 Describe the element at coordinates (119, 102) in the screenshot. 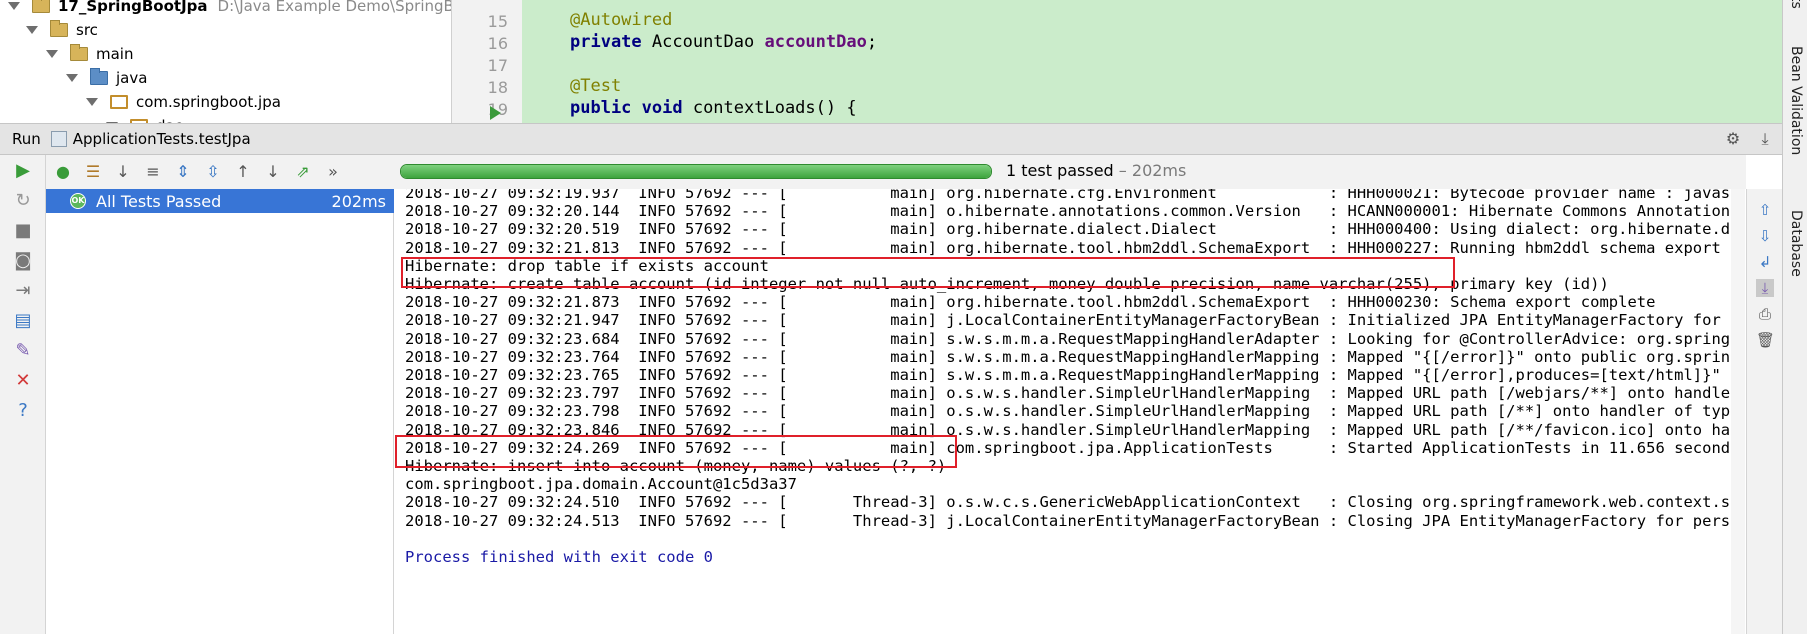

I see `package-icon` at that location.